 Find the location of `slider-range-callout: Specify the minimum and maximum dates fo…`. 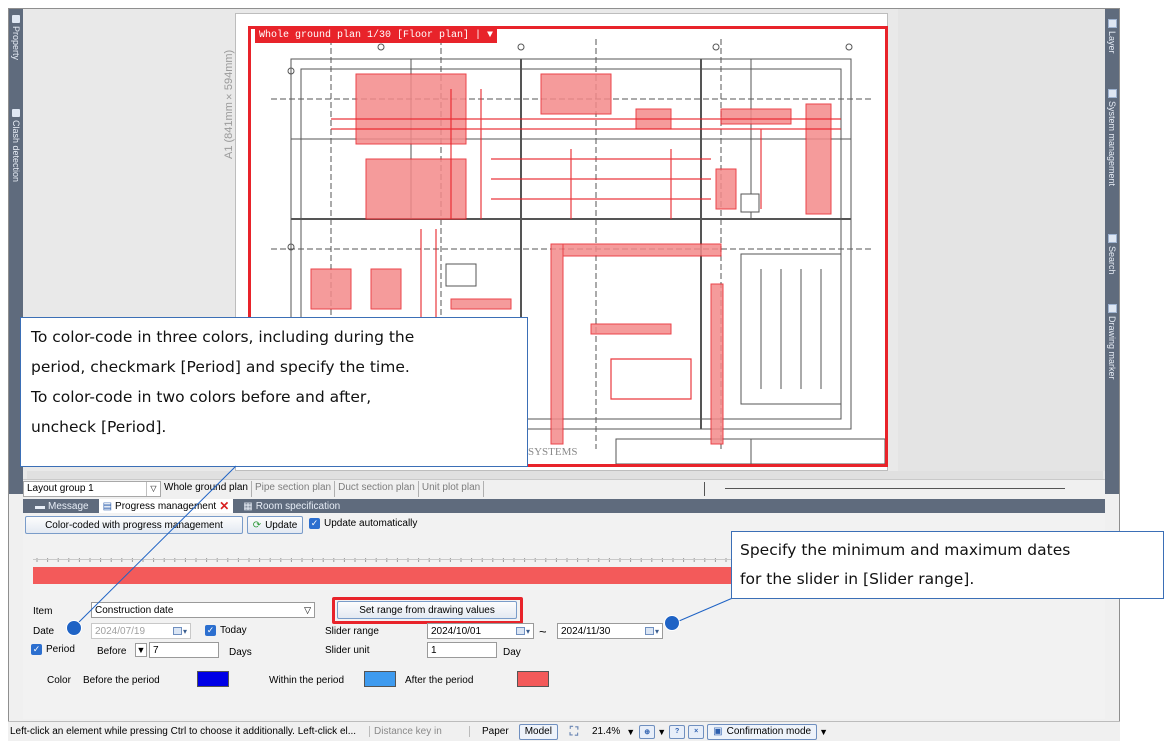

slider-range-callout: Specify the minimum and maximum dates fo… is located at coordinates (947, 565).